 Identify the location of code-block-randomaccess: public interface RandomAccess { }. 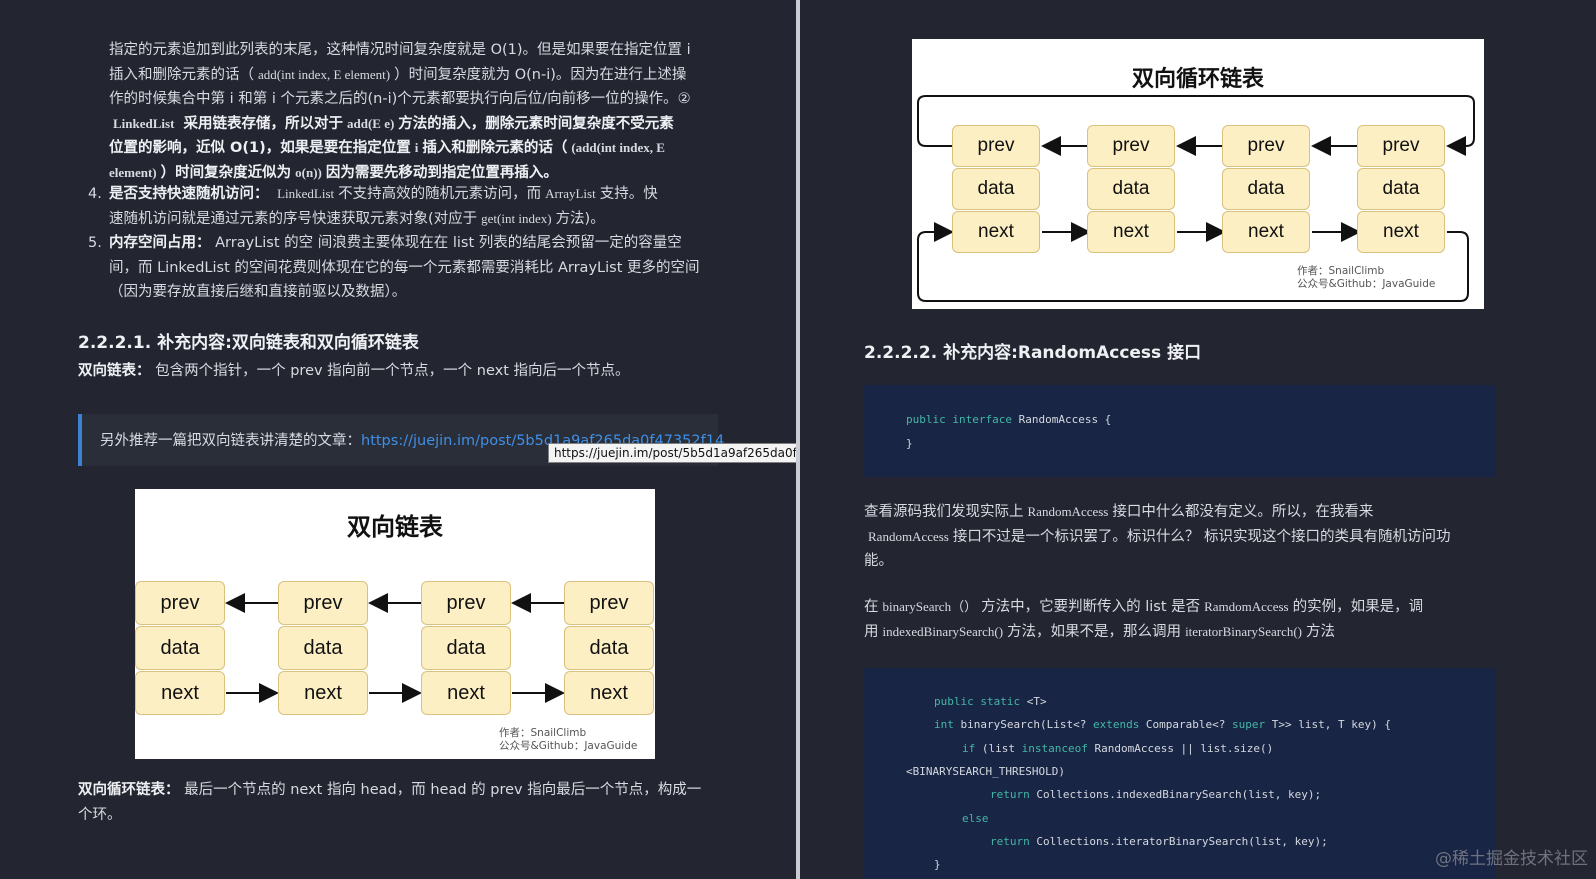
(1180, 431).